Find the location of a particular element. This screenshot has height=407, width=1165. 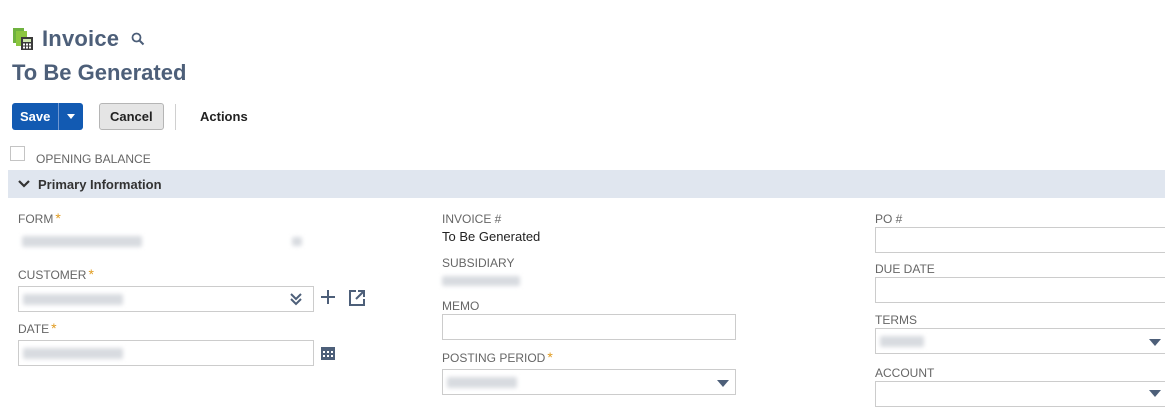

customer-field is located at coordinates (166, 299).